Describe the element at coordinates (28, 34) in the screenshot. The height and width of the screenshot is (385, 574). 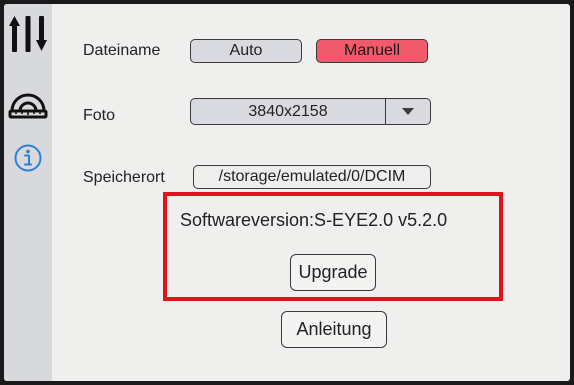
I see `sliders-icon` at that location.